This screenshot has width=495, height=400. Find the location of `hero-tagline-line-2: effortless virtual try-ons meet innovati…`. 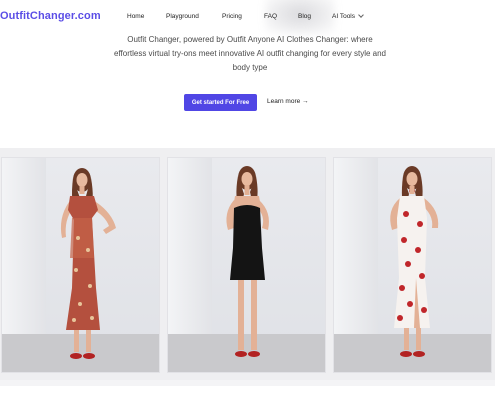

hero-tagline-line-2: effortless virtual try-ons meet innovati… is located at coordinates (250, 53).